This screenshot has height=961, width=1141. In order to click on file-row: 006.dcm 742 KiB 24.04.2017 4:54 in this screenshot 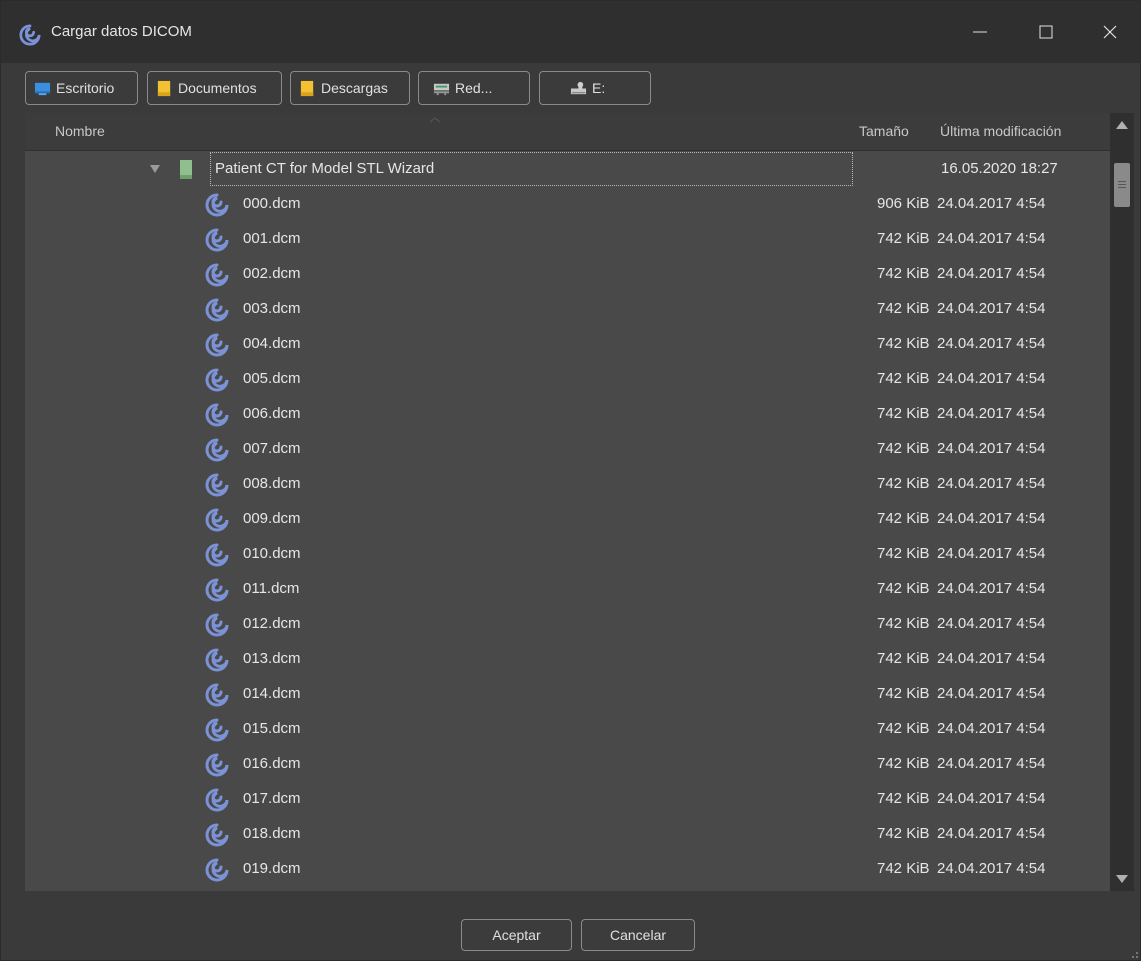, I will do `click(567, 414)`.